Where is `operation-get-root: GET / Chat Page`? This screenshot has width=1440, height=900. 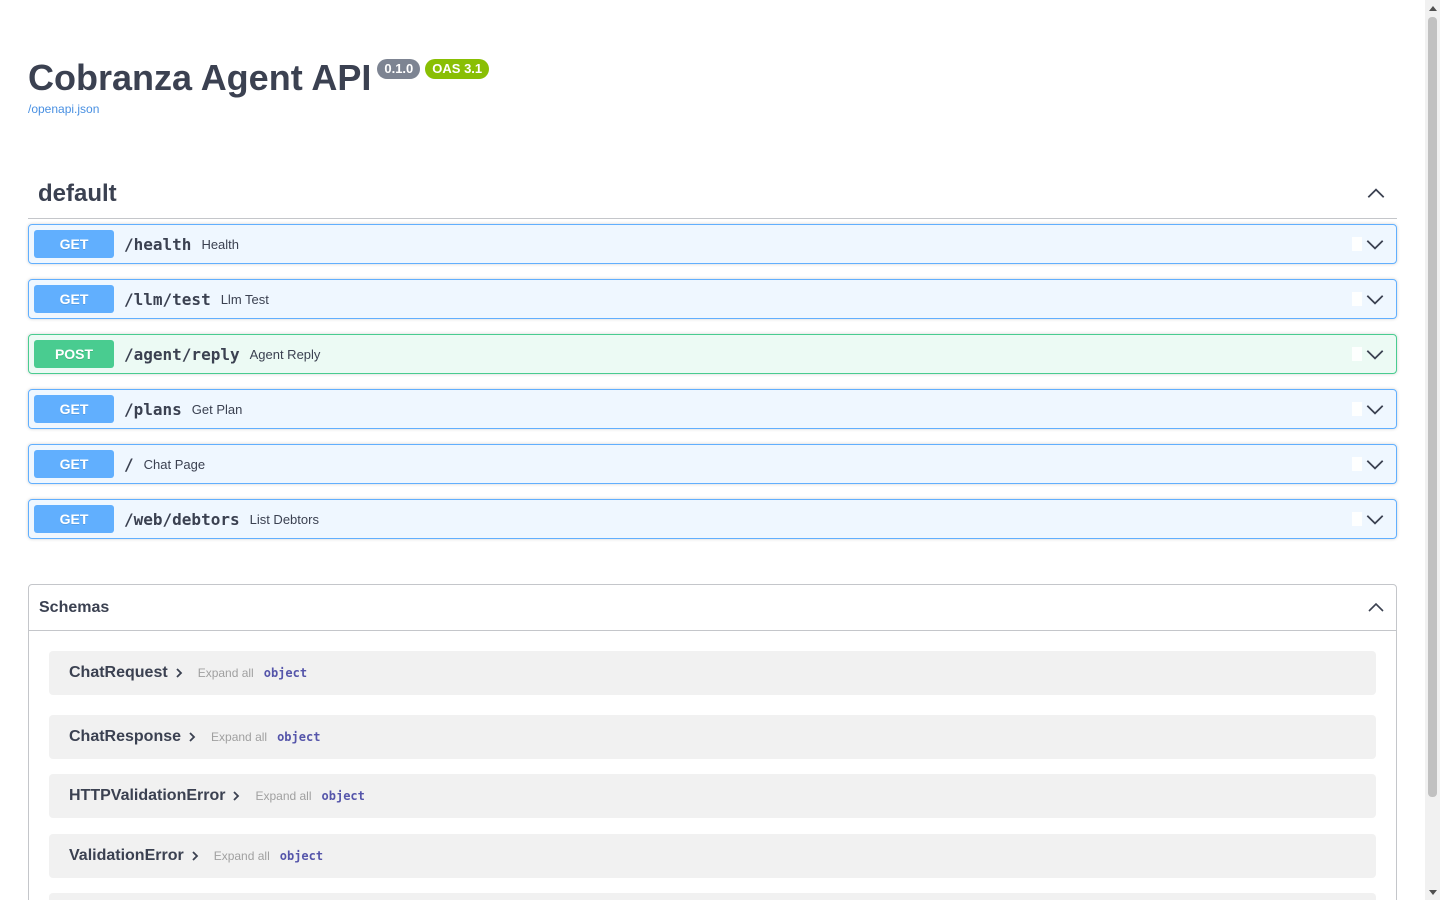
operation-get-root: GET / Chat Page is located at coordinates (712, 464).